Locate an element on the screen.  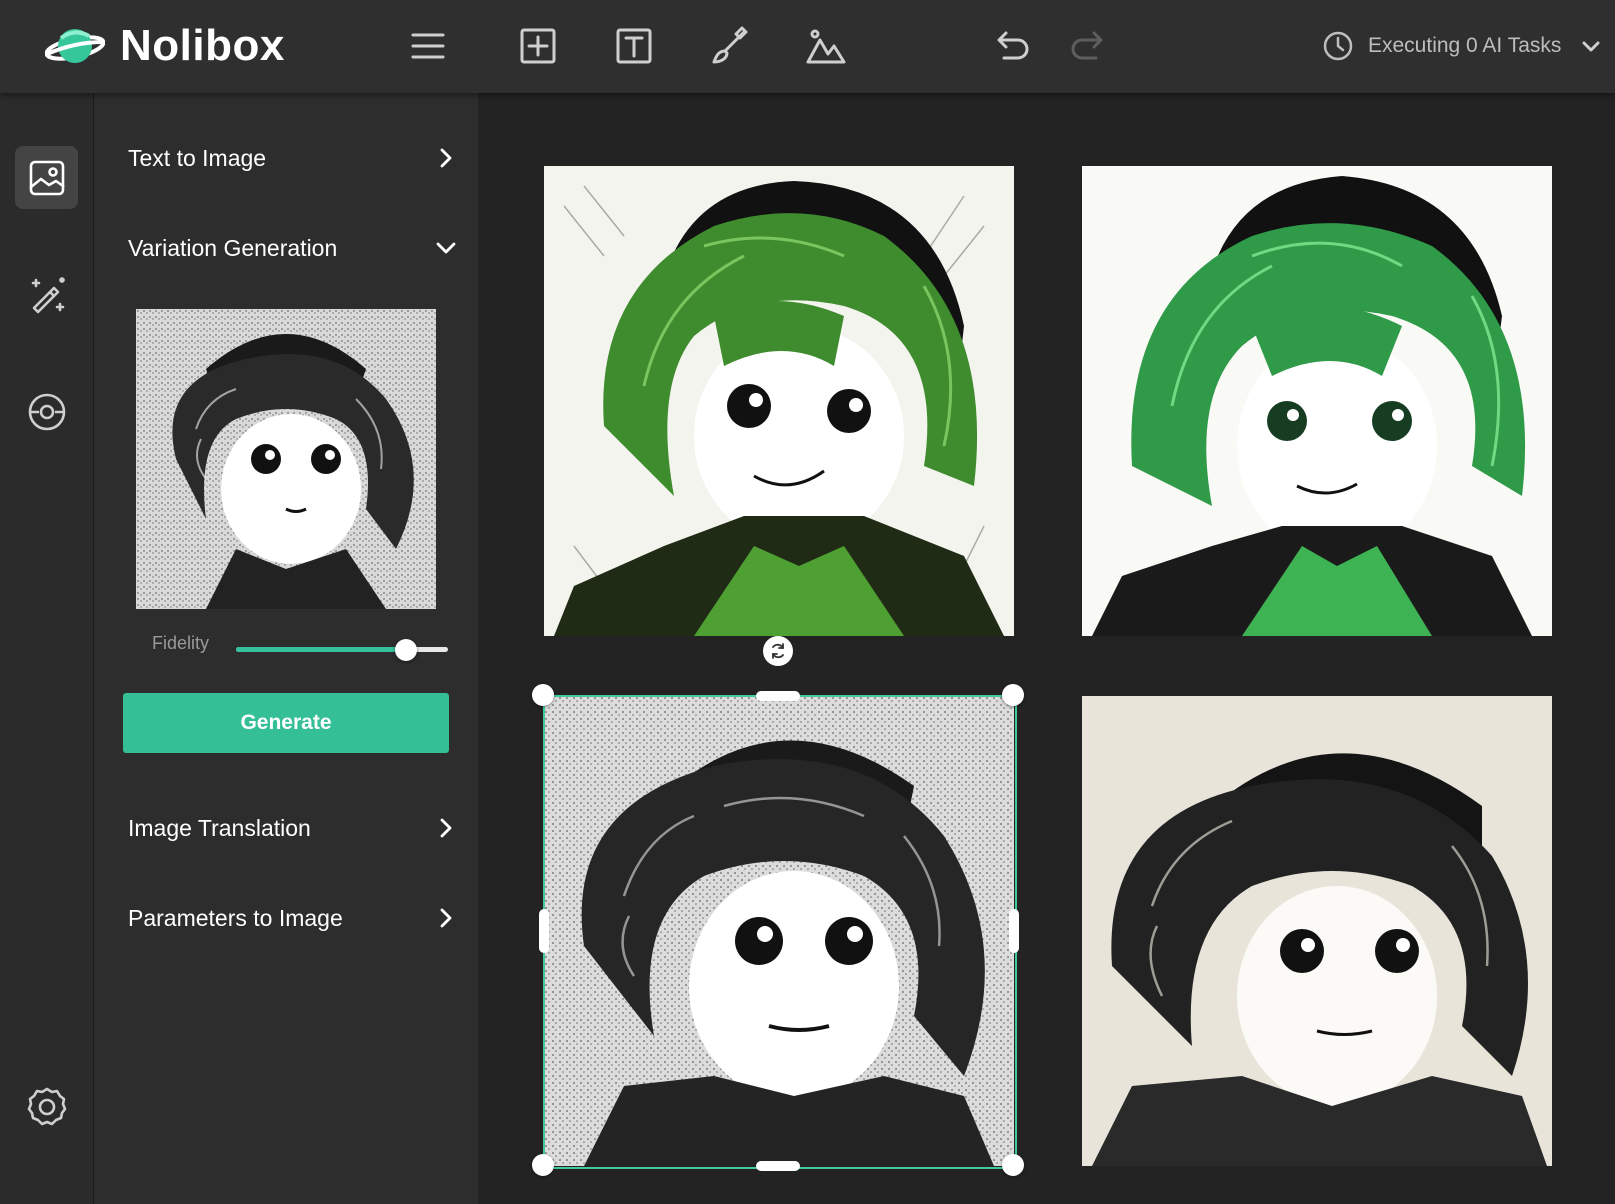
fidelity-slider is located at coordinates (342, 650).